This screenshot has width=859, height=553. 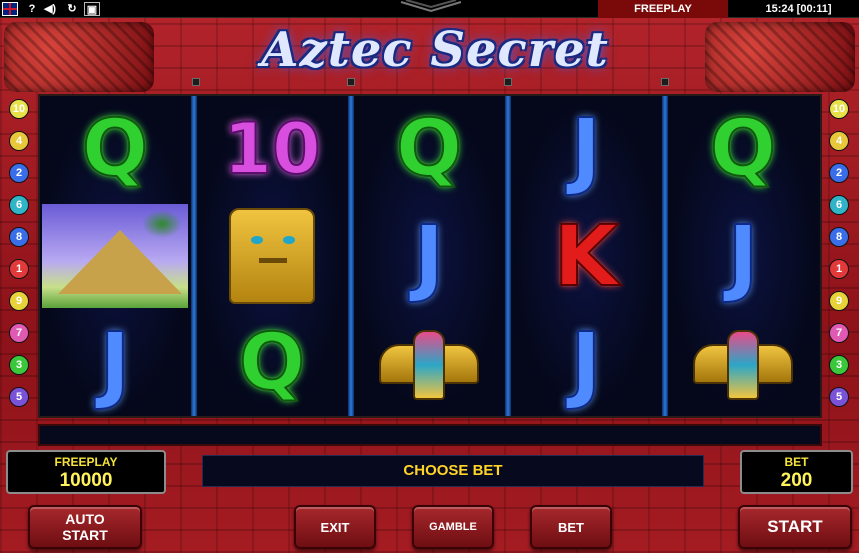 What do you see at coordinates (798, 9) in the screenshot?
I see `clock: 15:24 [00:11]` at bounding box center [798, 9].